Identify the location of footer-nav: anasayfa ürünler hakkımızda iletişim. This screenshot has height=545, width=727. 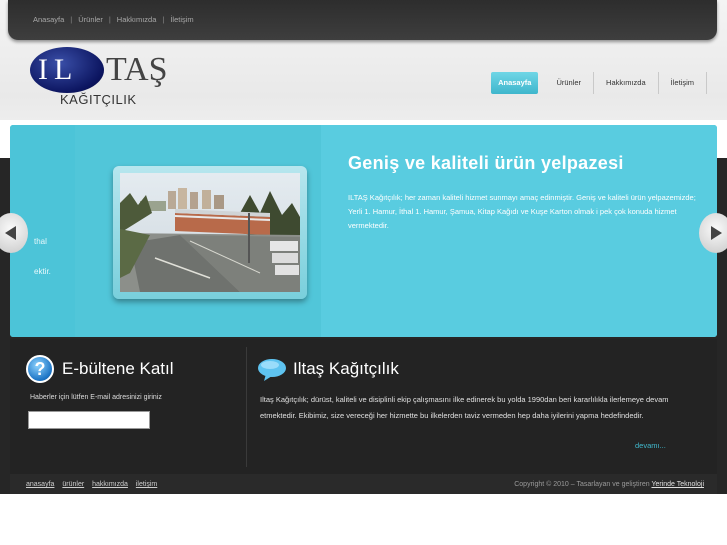
(94, 484).